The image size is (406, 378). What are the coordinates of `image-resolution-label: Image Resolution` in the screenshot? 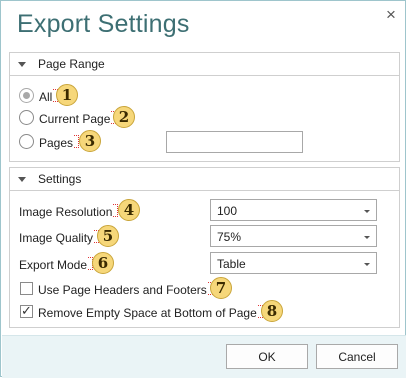 It's located at (69, 211).